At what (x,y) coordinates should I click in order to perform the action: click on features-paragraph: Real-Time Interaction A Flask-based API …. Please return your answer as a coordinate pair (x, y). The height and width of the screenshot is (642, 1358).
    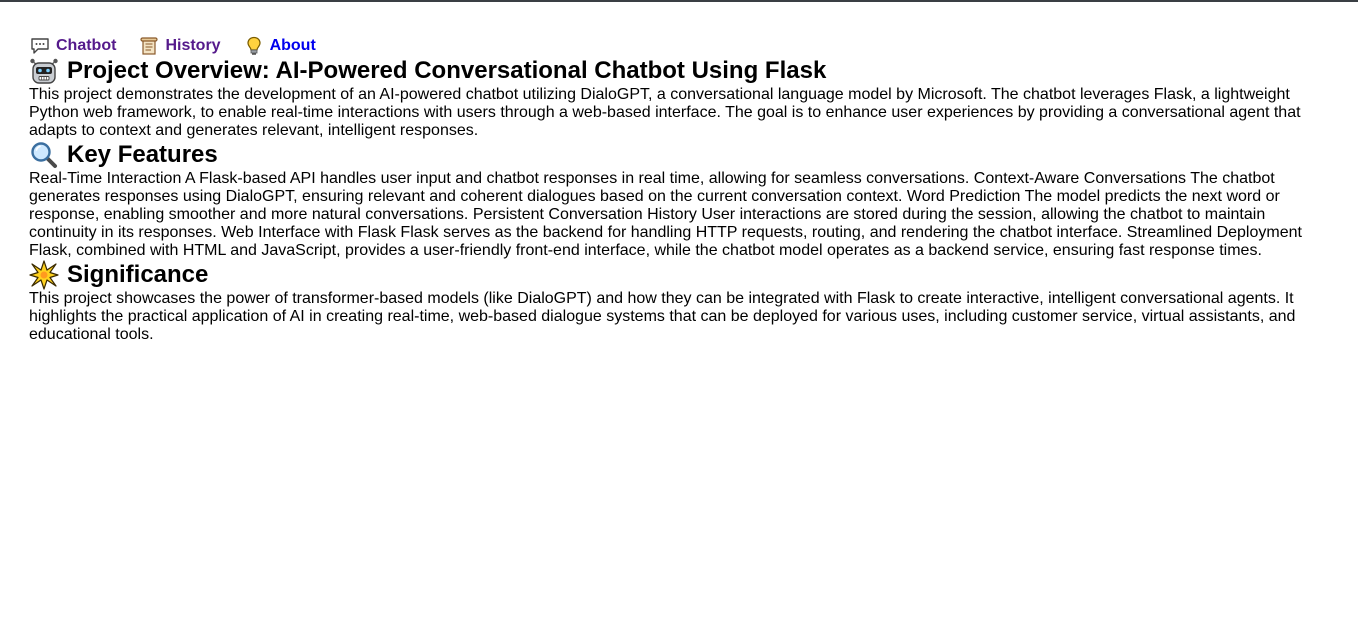
    Looking at the image, I should click on (665, 214).